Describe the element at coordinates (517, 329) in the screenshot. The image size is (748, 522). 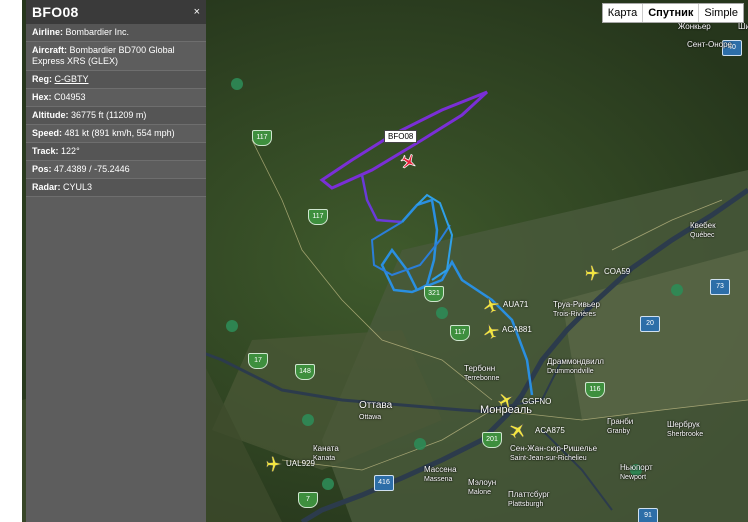
I see `plane-label: ACA881` at that location.